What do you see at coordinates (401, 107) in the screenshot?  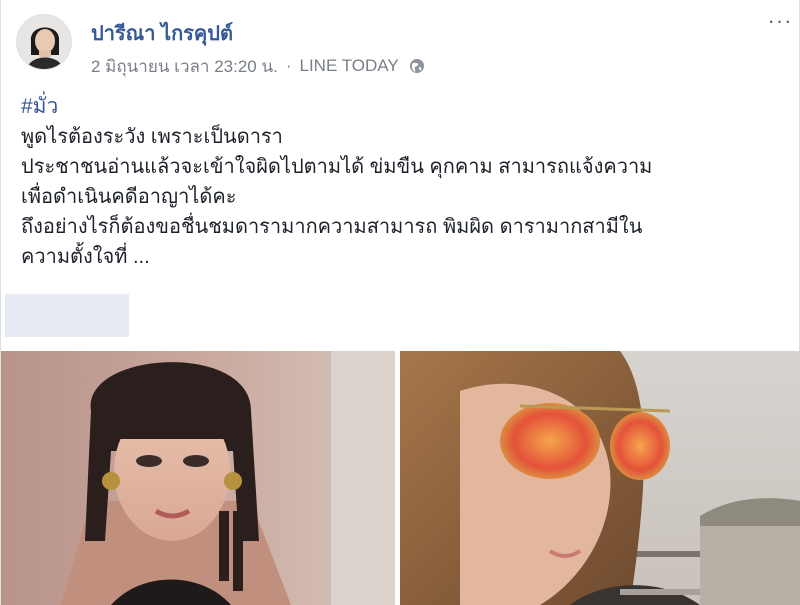 I see `hashtag-link: #มั่ว` at bounding box center [401, 107].